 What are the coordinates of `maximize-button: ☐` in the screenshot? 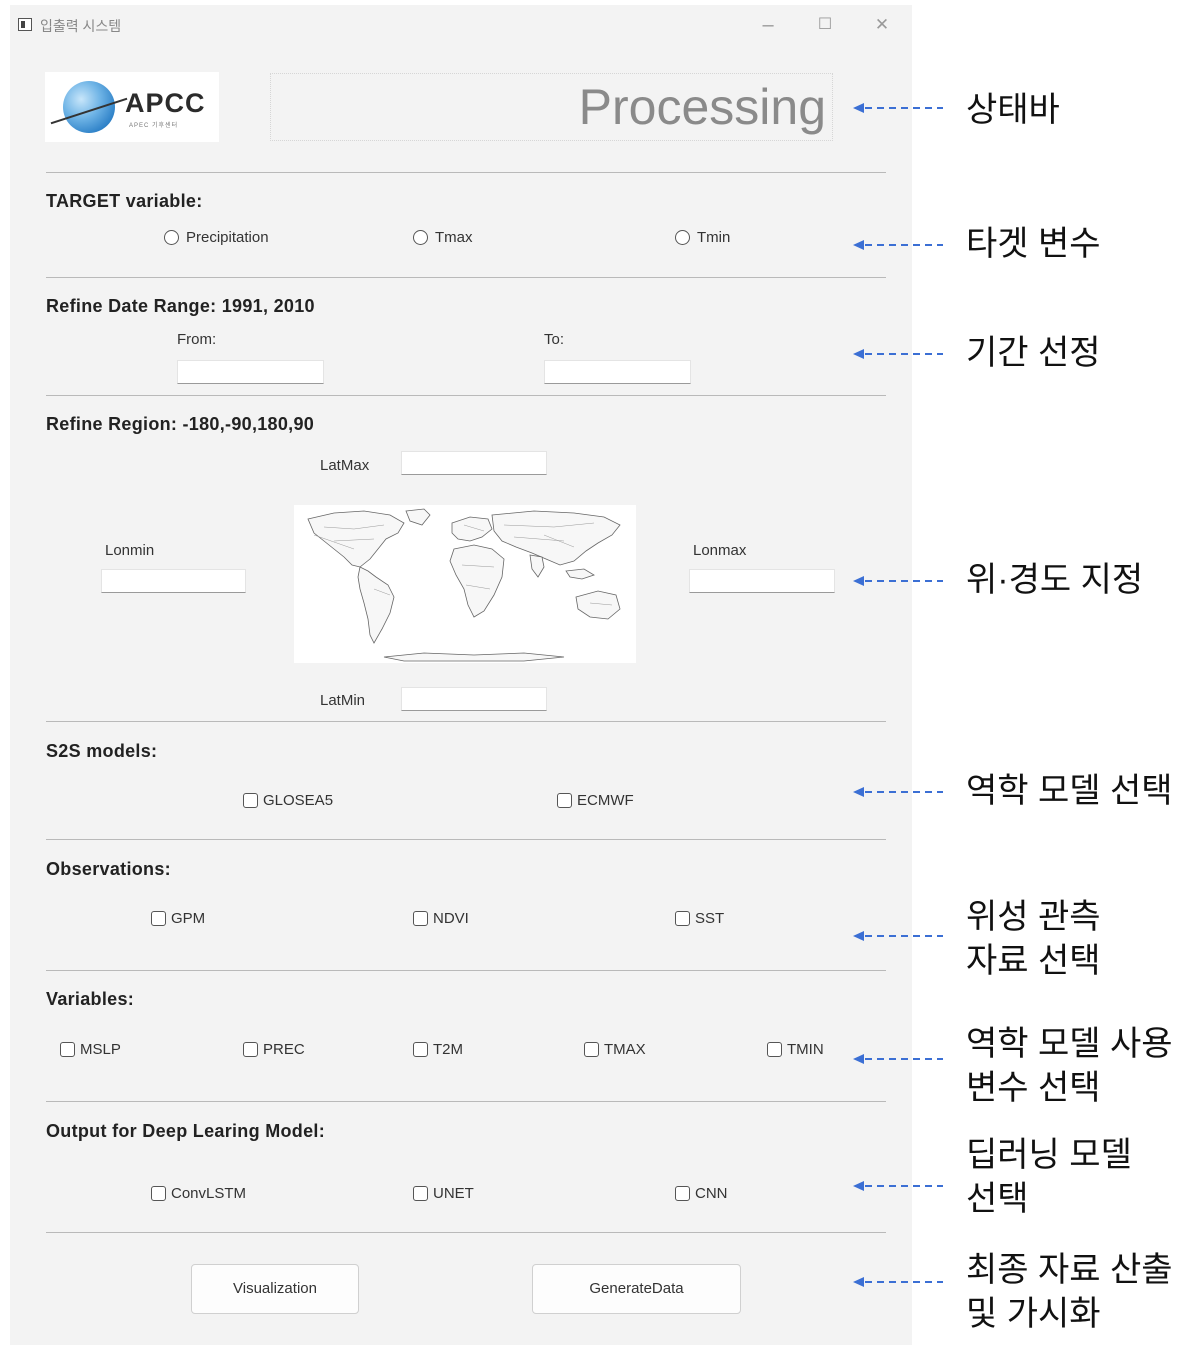 It's located at (825, 25).